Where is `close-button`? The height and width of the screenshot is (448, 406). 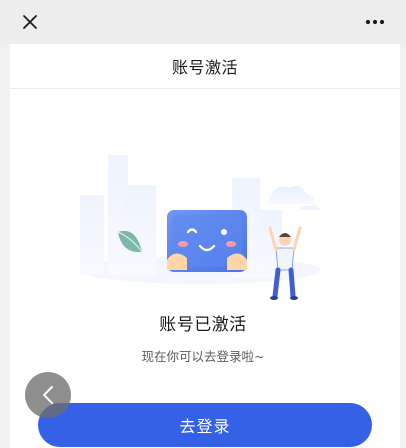 close-button is located at coordinates (30, 22).